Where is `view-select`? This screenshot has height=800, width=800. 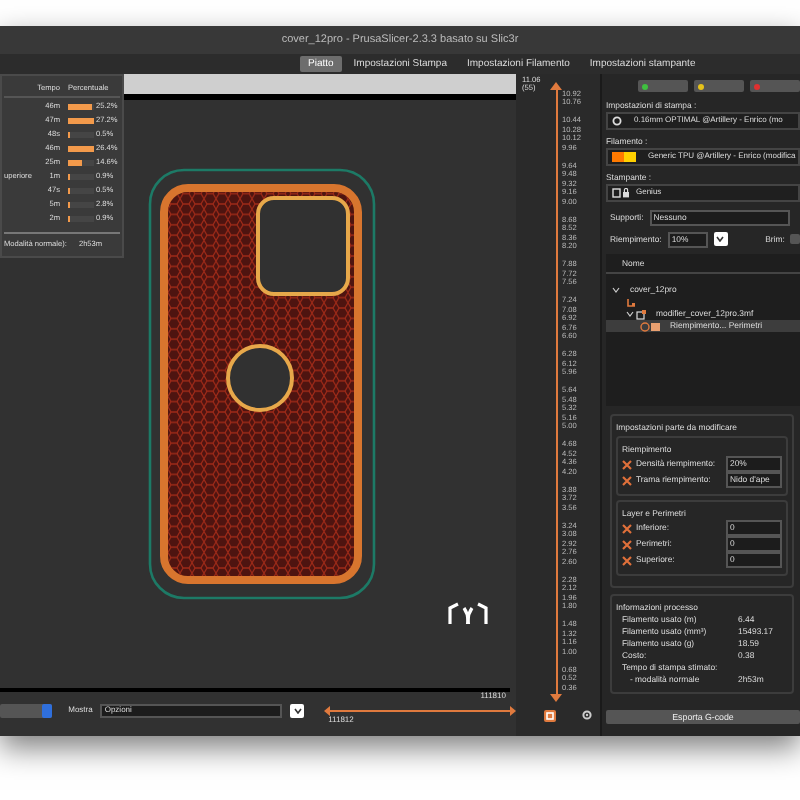 view-select is located at coordinates (26, 710).